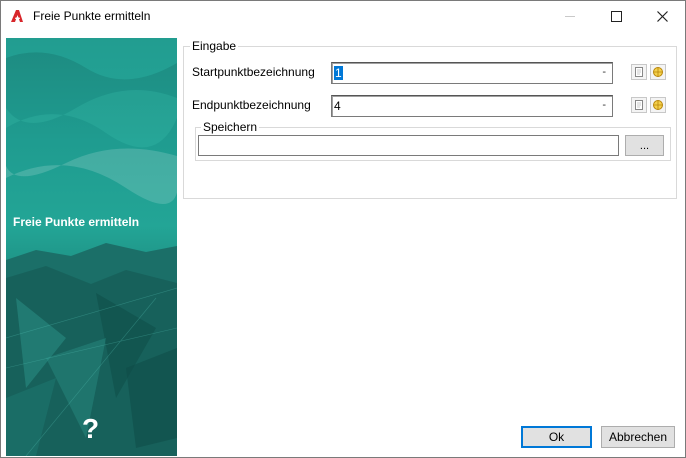 The image size is (686, 458). I want to click on end-point-field-frame, so click(472, 106).